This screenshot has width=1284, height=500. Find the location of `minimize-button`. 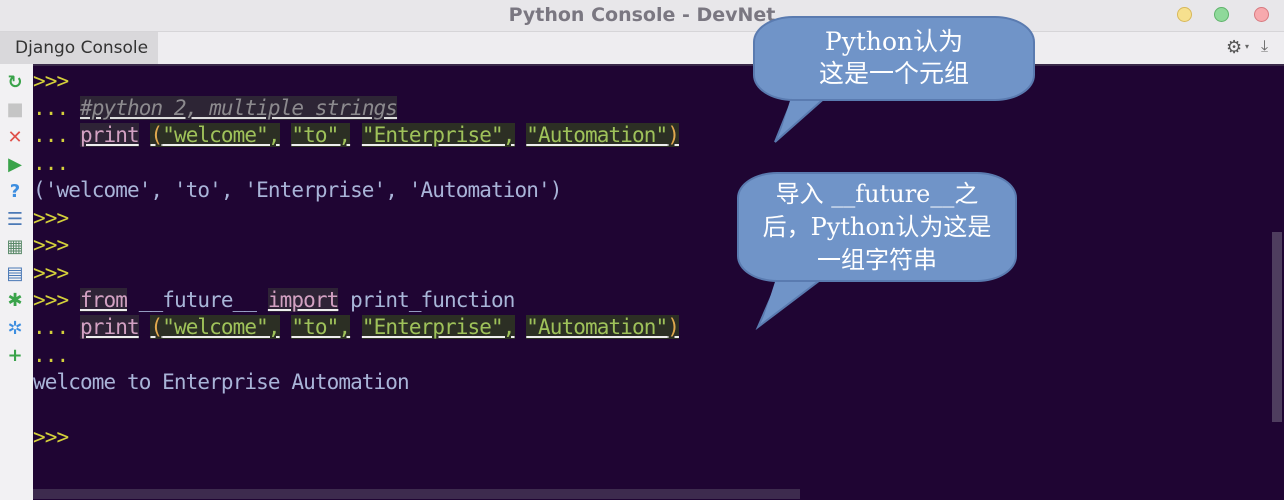

minimize-button is located at coordinates (1184, 14).